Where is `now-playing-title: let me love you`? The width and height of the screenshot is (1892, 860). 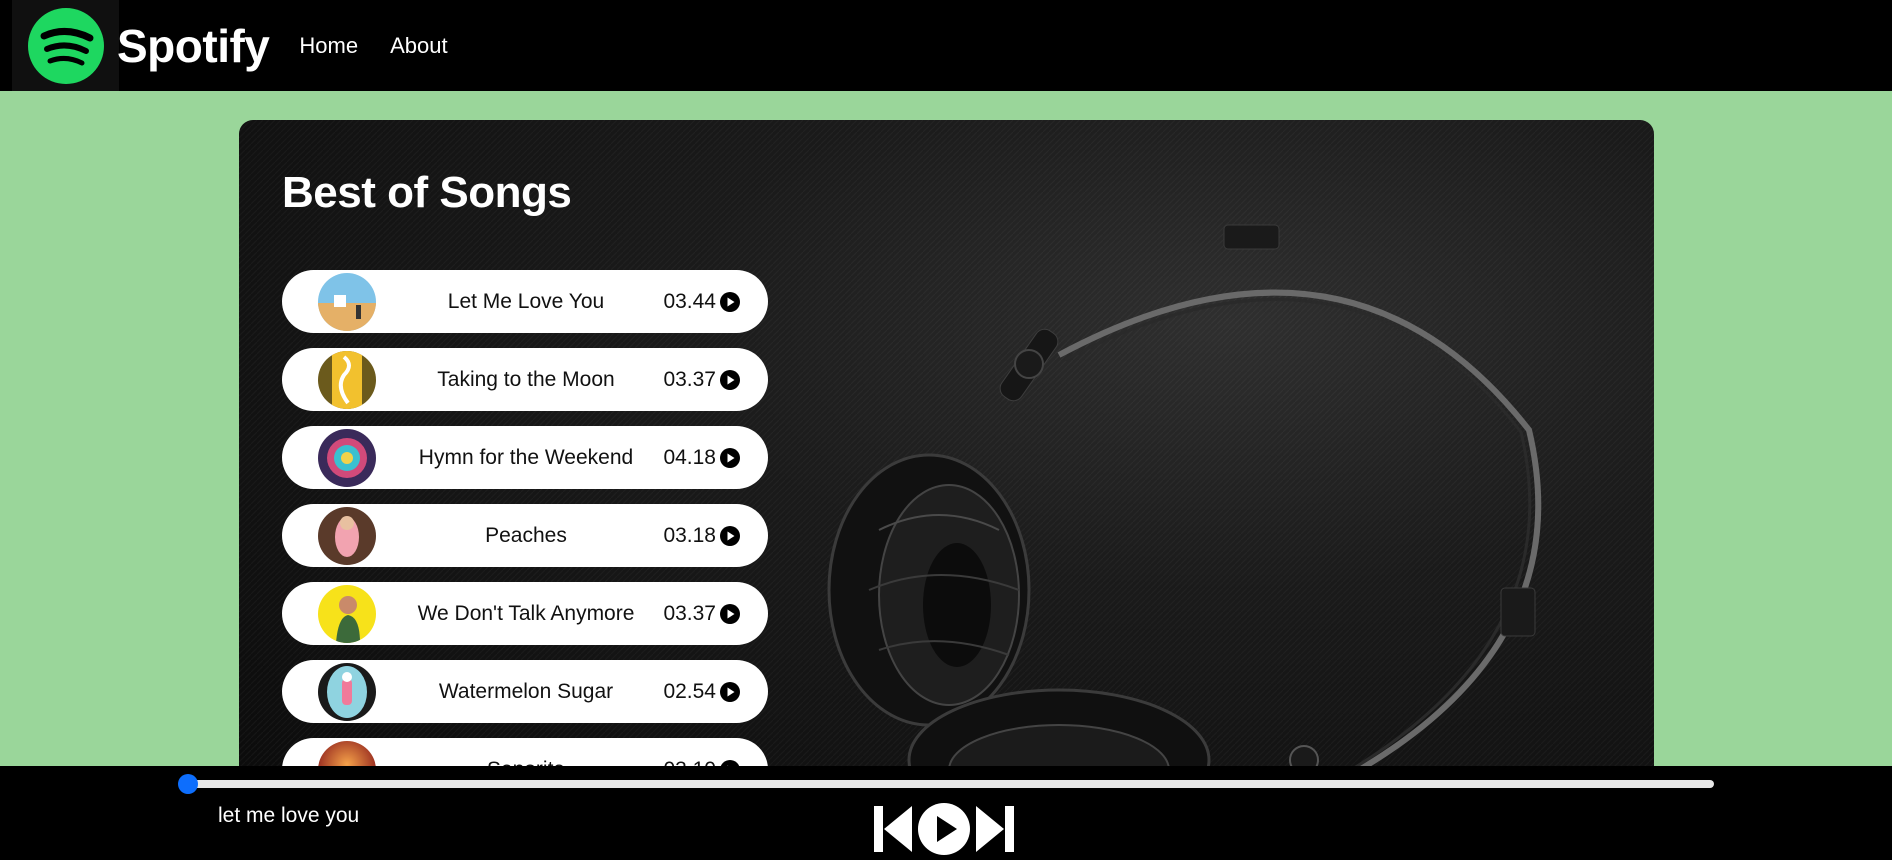
now-playing-title: let me love you is located at coordinates (289, 815).